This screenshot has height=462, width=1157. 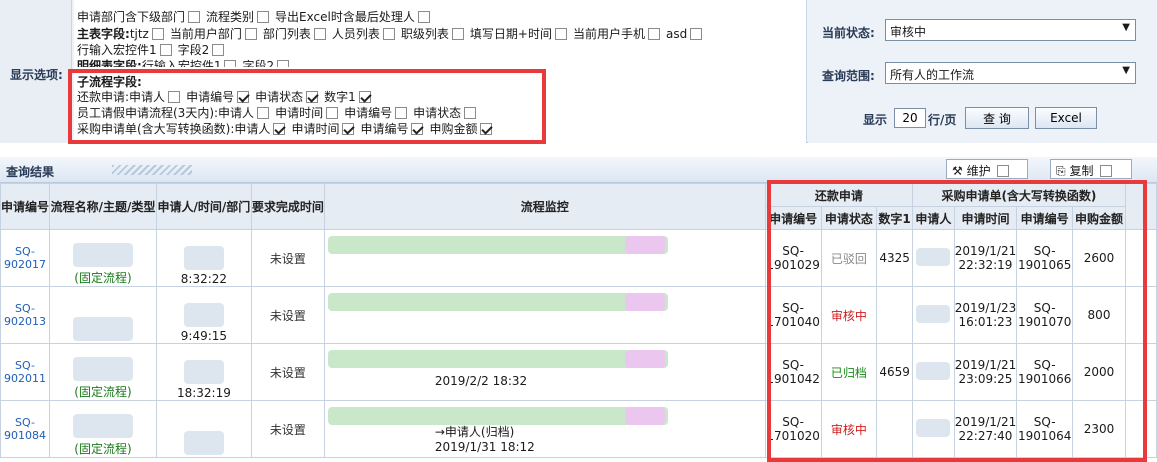 What do you see at coordinates (510, 34) in the screenshot?
I see `option-label: 填写日期+时间` at bounding box center [510, 34].